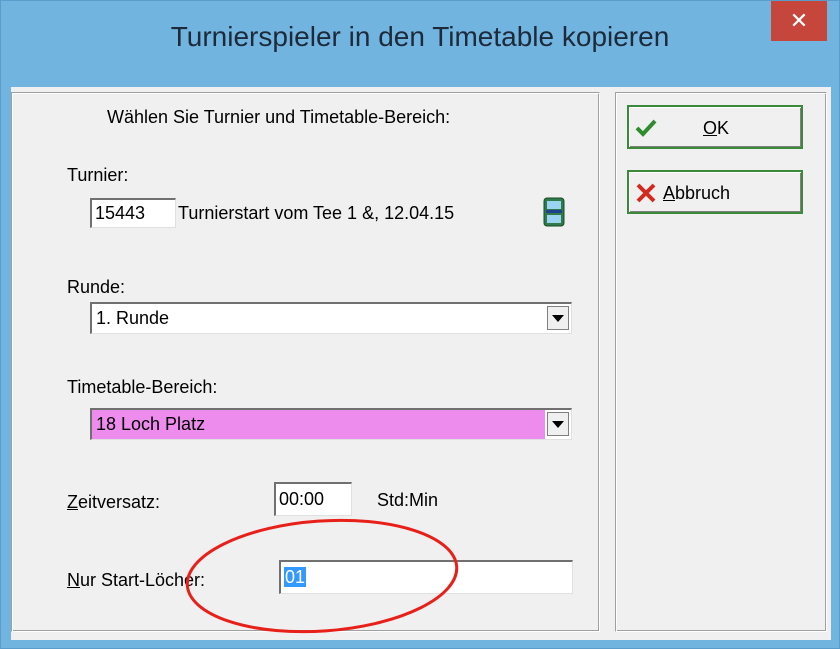 The width and height of the screenshot is (840, 649). What do you see at coordinates (322, 576) in the screenshot?
I see `red-annotation-ellipse` at bounding box center [322, 576].